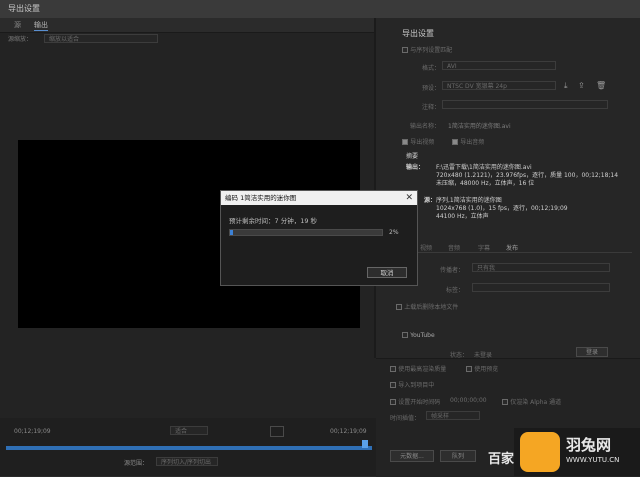  What do you see at coordinates (394, 232) in the screenshot?
I see `progress-percent: 2%` at bounding box center [394, 232].